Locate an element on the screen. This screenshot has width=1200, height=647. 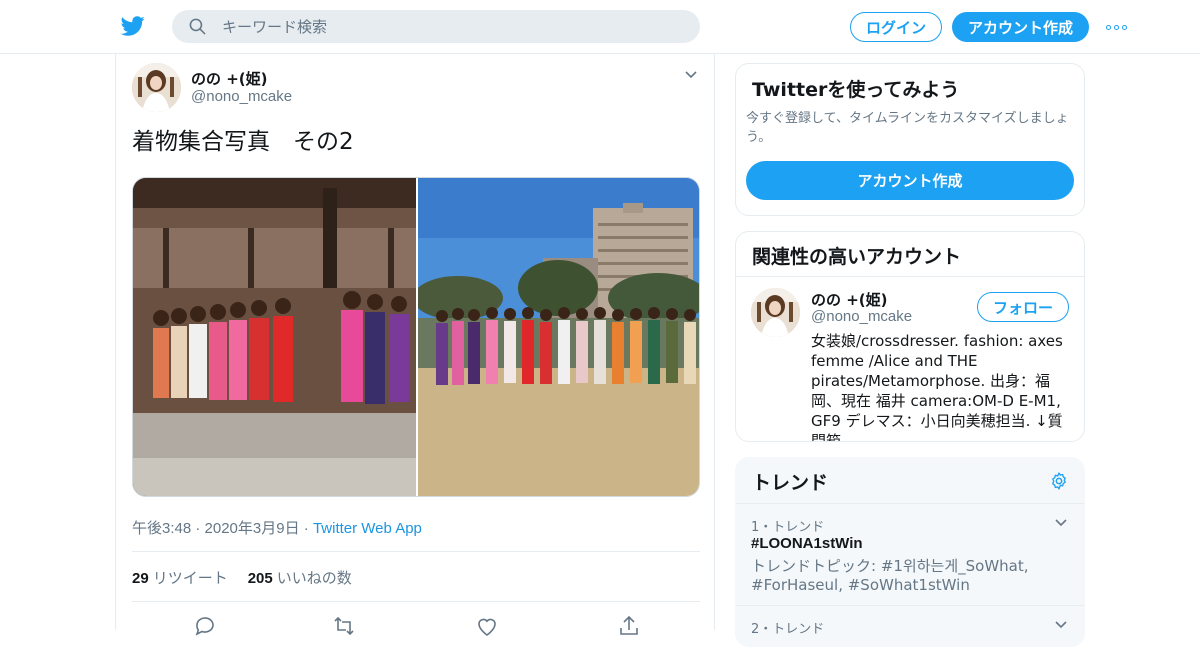
retweets-stat: 29 リツイート is located at coordinates (180, 577).